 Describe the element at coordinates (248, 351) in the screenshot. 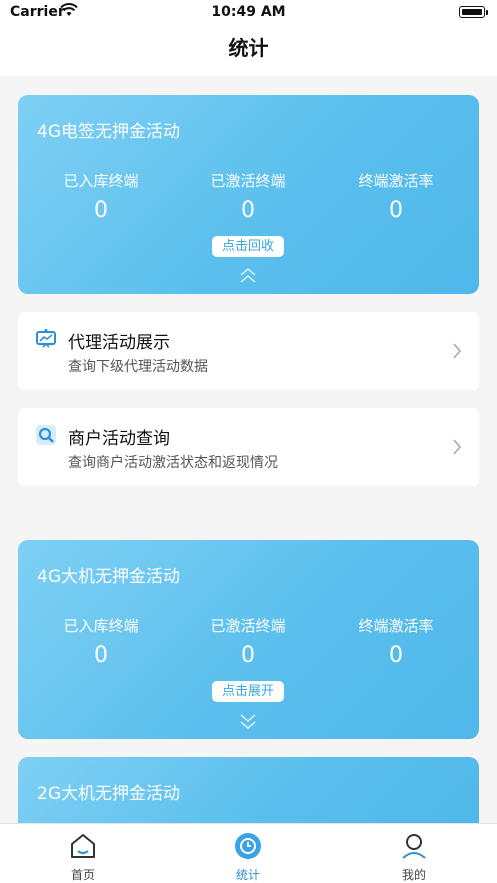

I see `menu-agent-activity: 代理活动展示 查询下级代理活动数据` at that location.